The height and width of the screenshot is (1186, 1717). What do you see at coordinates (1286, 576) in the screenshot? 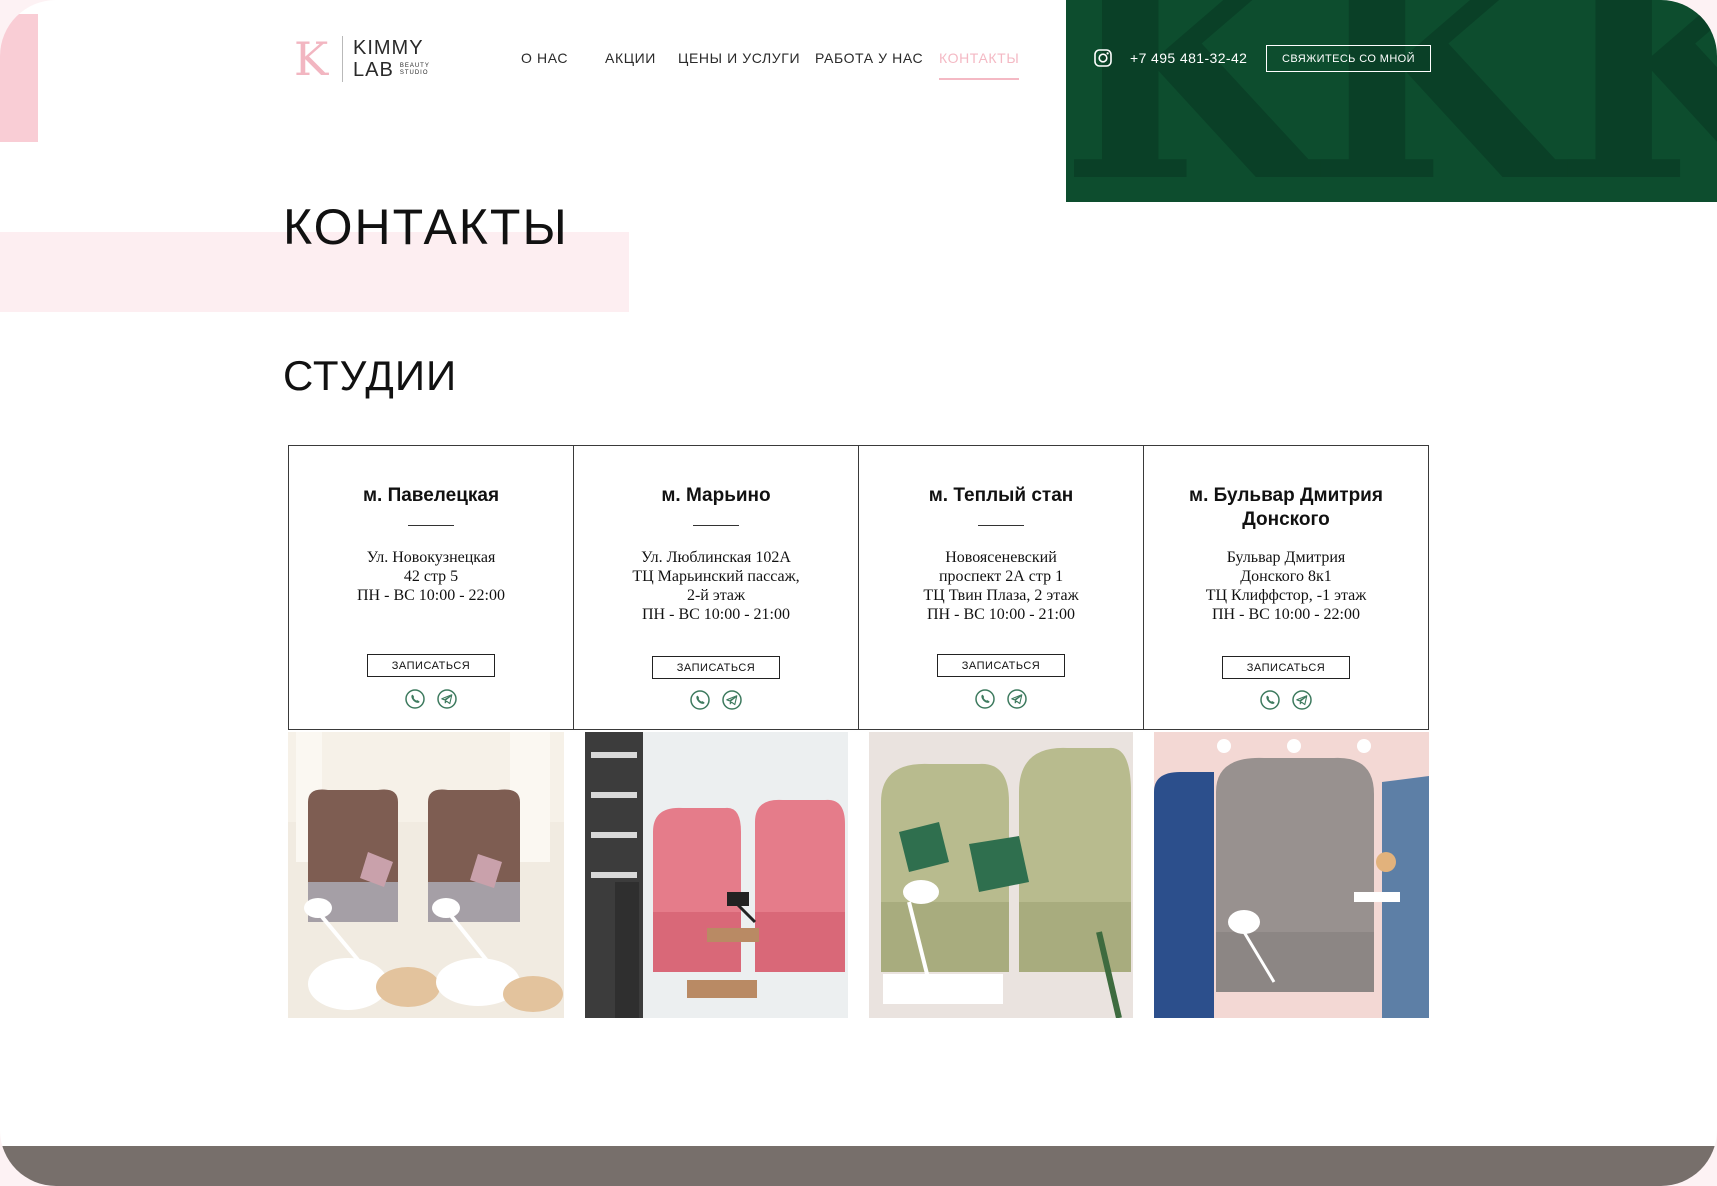
I see `address-line: Донского 8к1` at bounding box center [1286, 576].